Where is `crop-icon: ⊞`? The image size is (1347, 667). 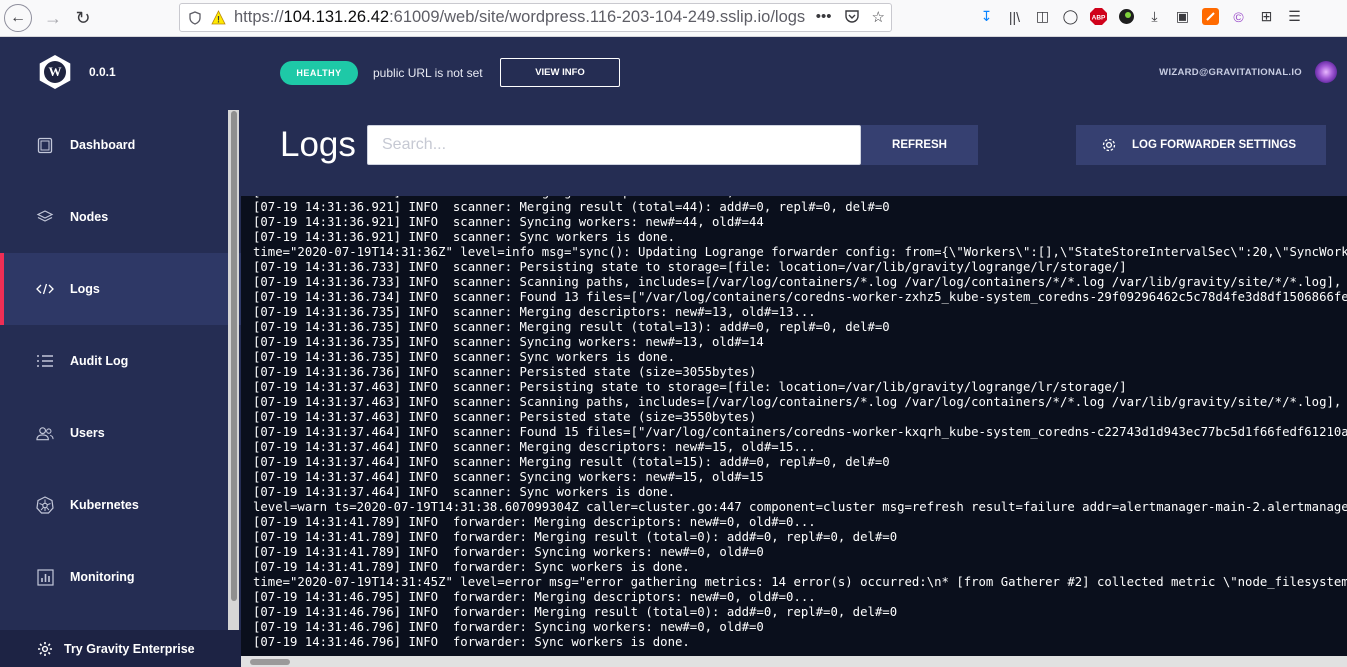
crop-icon: ⊞ is located at coordinates (1266, 16).